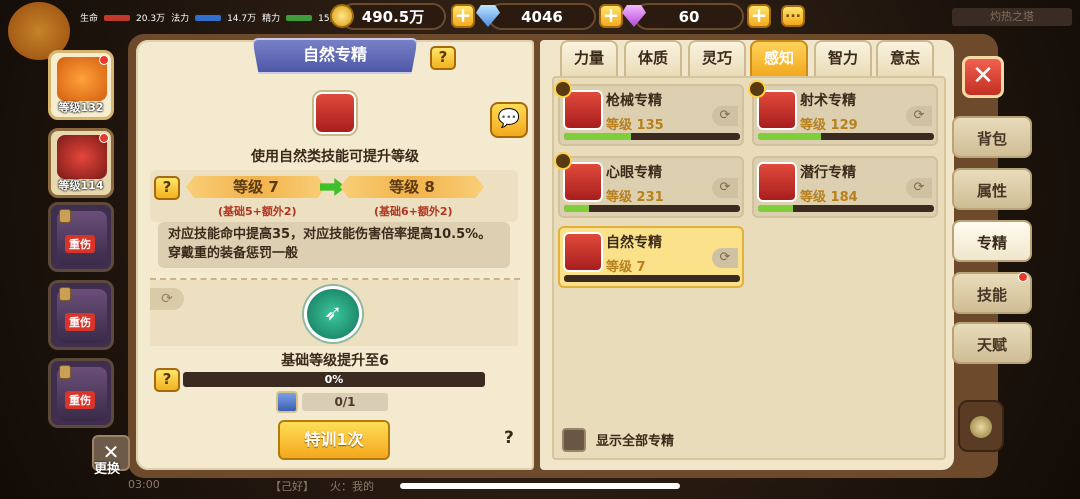 The width and height of the screenshot is (1080, 499). What do you see at coordinates (342, 16) in the screenshot?
I see `gold-coin-icon` at bounding box center [342, 16].